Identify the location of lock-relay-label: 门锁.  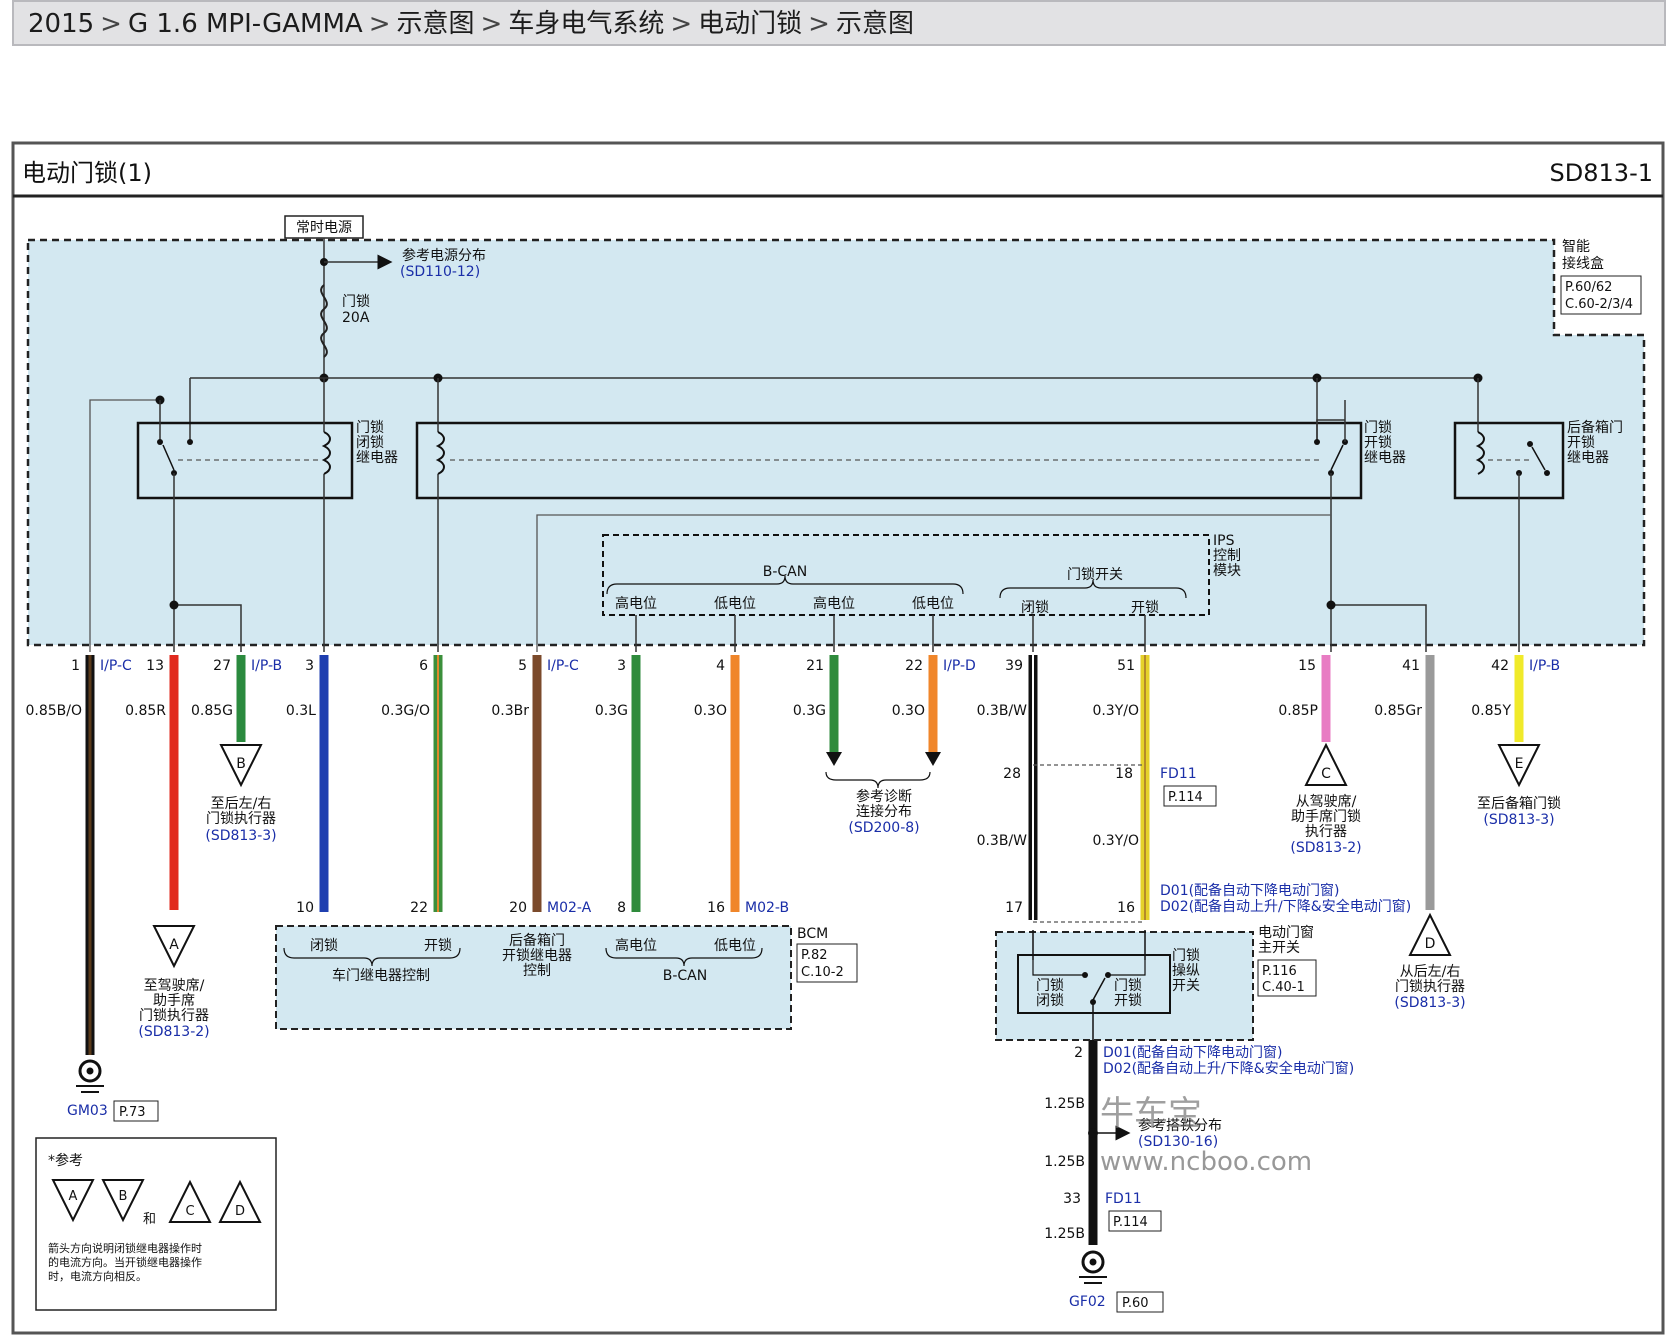
(370, 428).